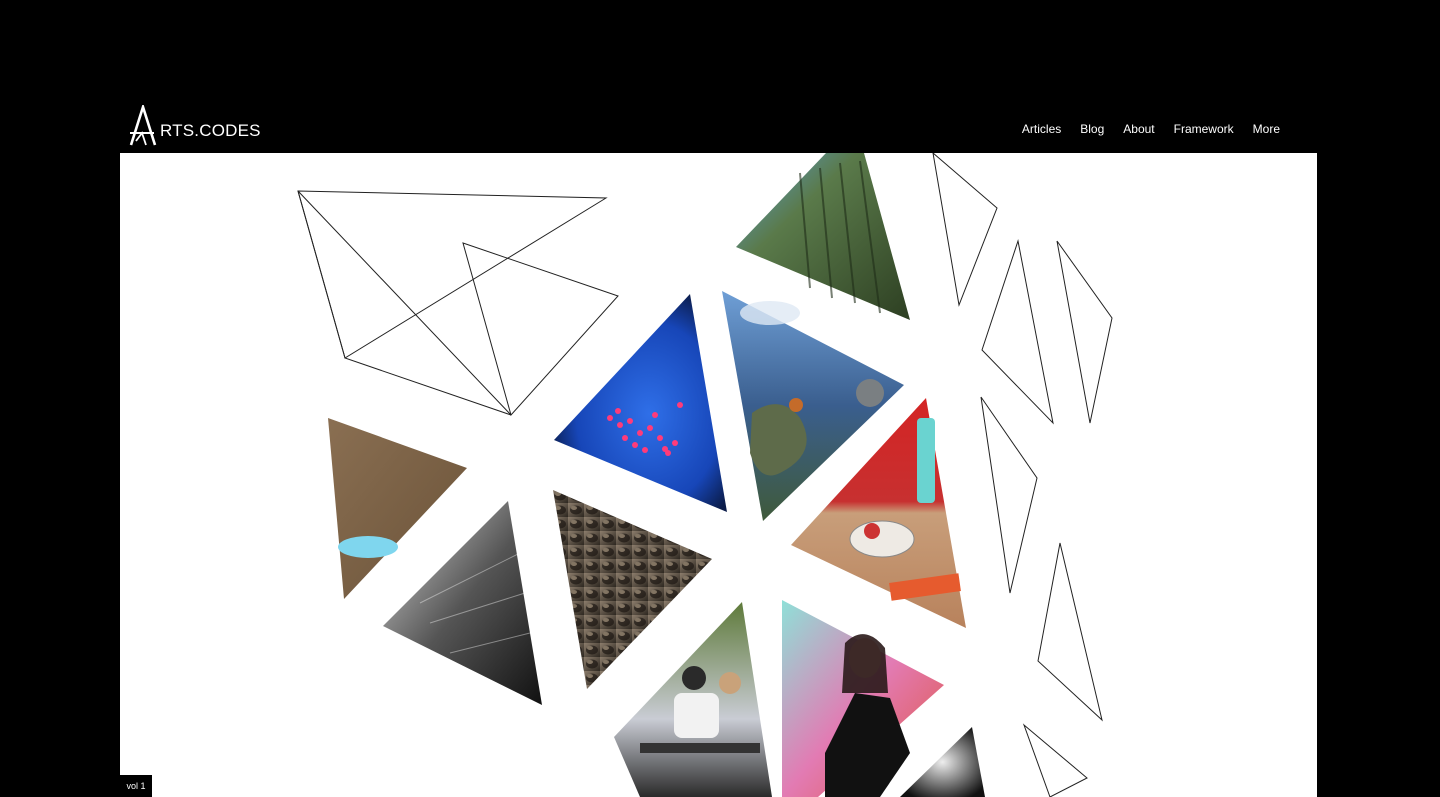  Describe the element at coordinates (136, 786) in the screenshot. I see `volume-badge: vol 1` at that location.